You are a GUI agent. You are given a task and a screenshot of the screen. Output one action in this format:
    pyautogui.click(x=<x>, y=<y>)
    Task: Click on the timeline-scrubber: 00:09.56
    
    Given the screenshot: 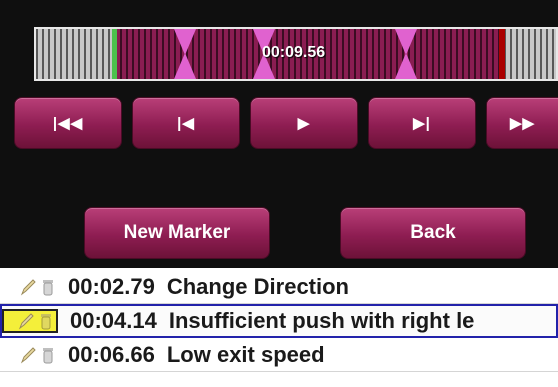 What is the action you would take?
    pyautogui.click(x=296, y=54)
    